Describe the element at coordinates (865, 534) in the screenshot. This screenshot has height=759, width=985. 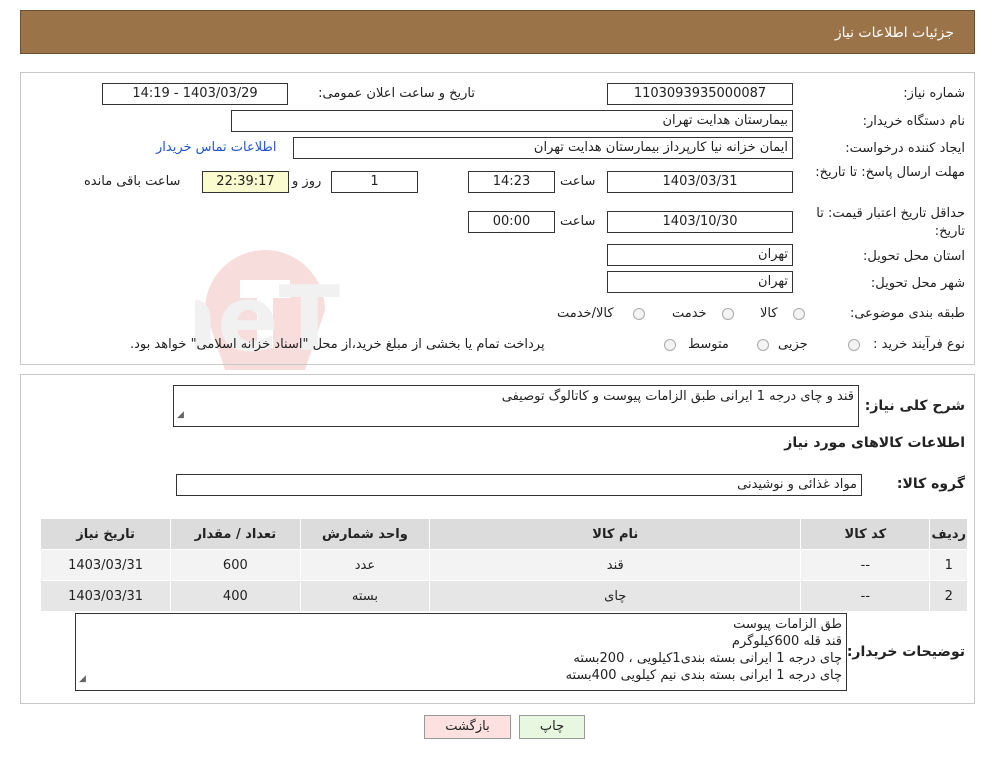
I see `col-code: کد کالا` at that location.